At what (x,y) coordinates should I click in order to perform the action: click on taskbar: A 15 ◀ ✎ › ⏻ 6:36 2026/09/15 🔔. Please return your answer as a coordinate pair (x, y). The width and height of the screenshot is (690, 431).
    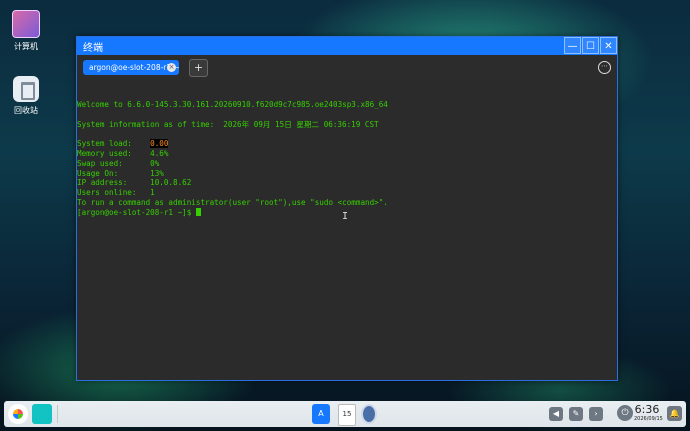
    Looking at the image, I should click on (345, 414).